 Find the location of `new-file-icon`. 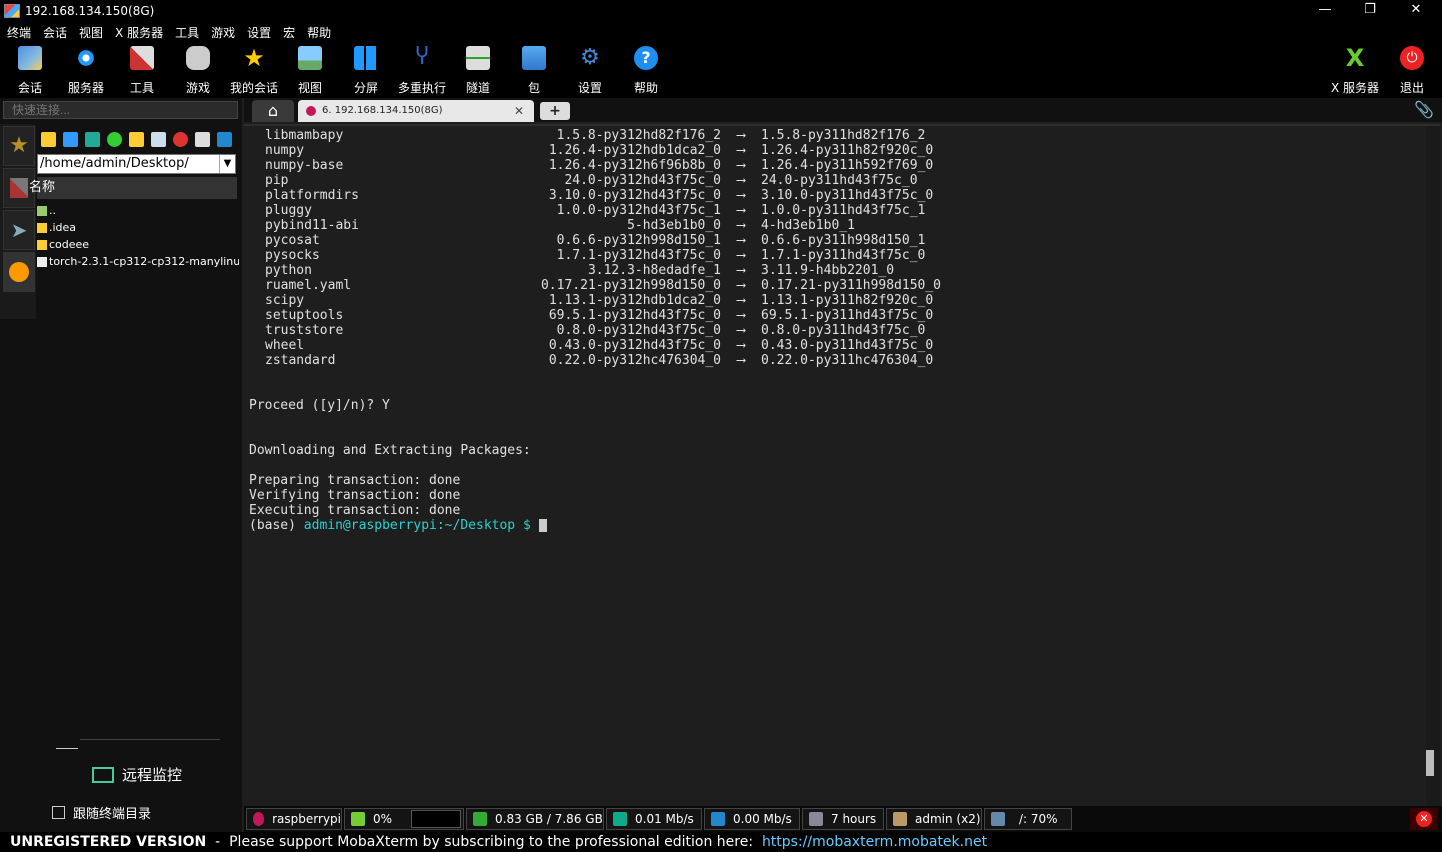

new-file-icon is located at coordinates (158, 139).